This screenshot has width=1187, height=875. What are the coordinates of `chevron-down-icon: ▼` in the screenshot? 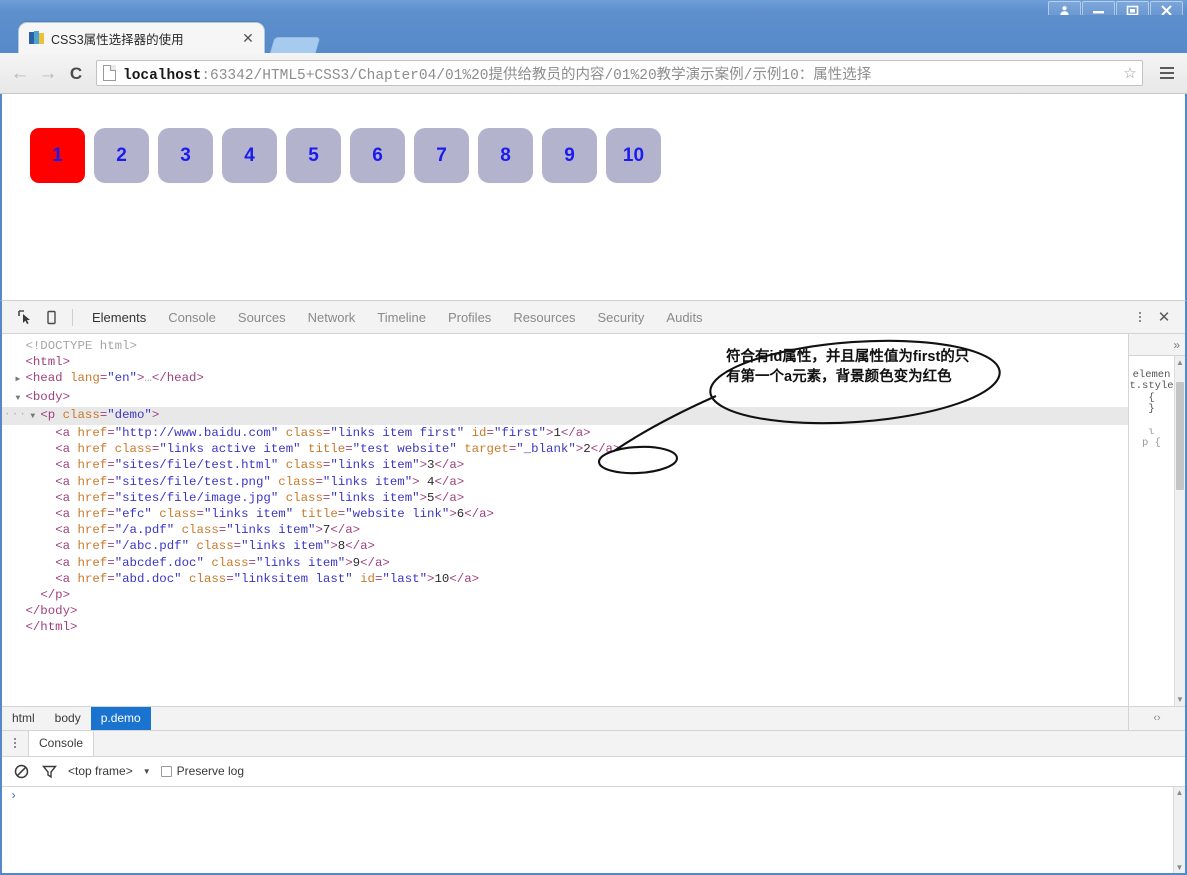 It's located at (147, 771).